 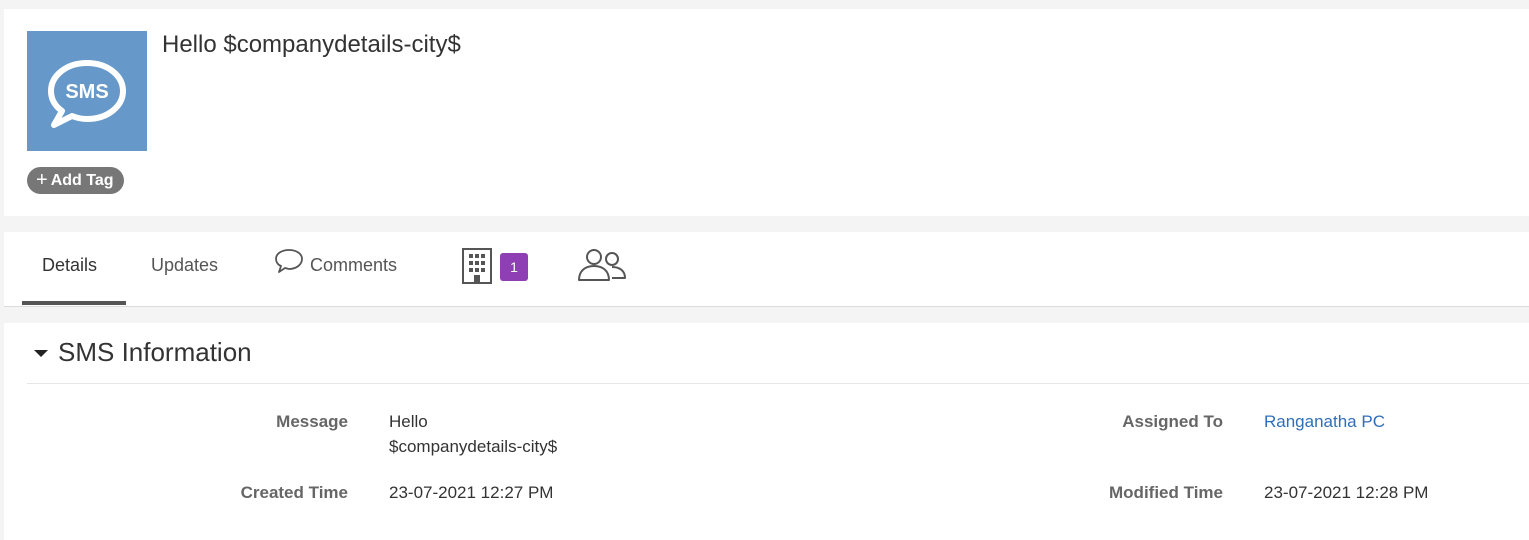 I want to click on field-label-message: Message, so click(x=312, y=421).